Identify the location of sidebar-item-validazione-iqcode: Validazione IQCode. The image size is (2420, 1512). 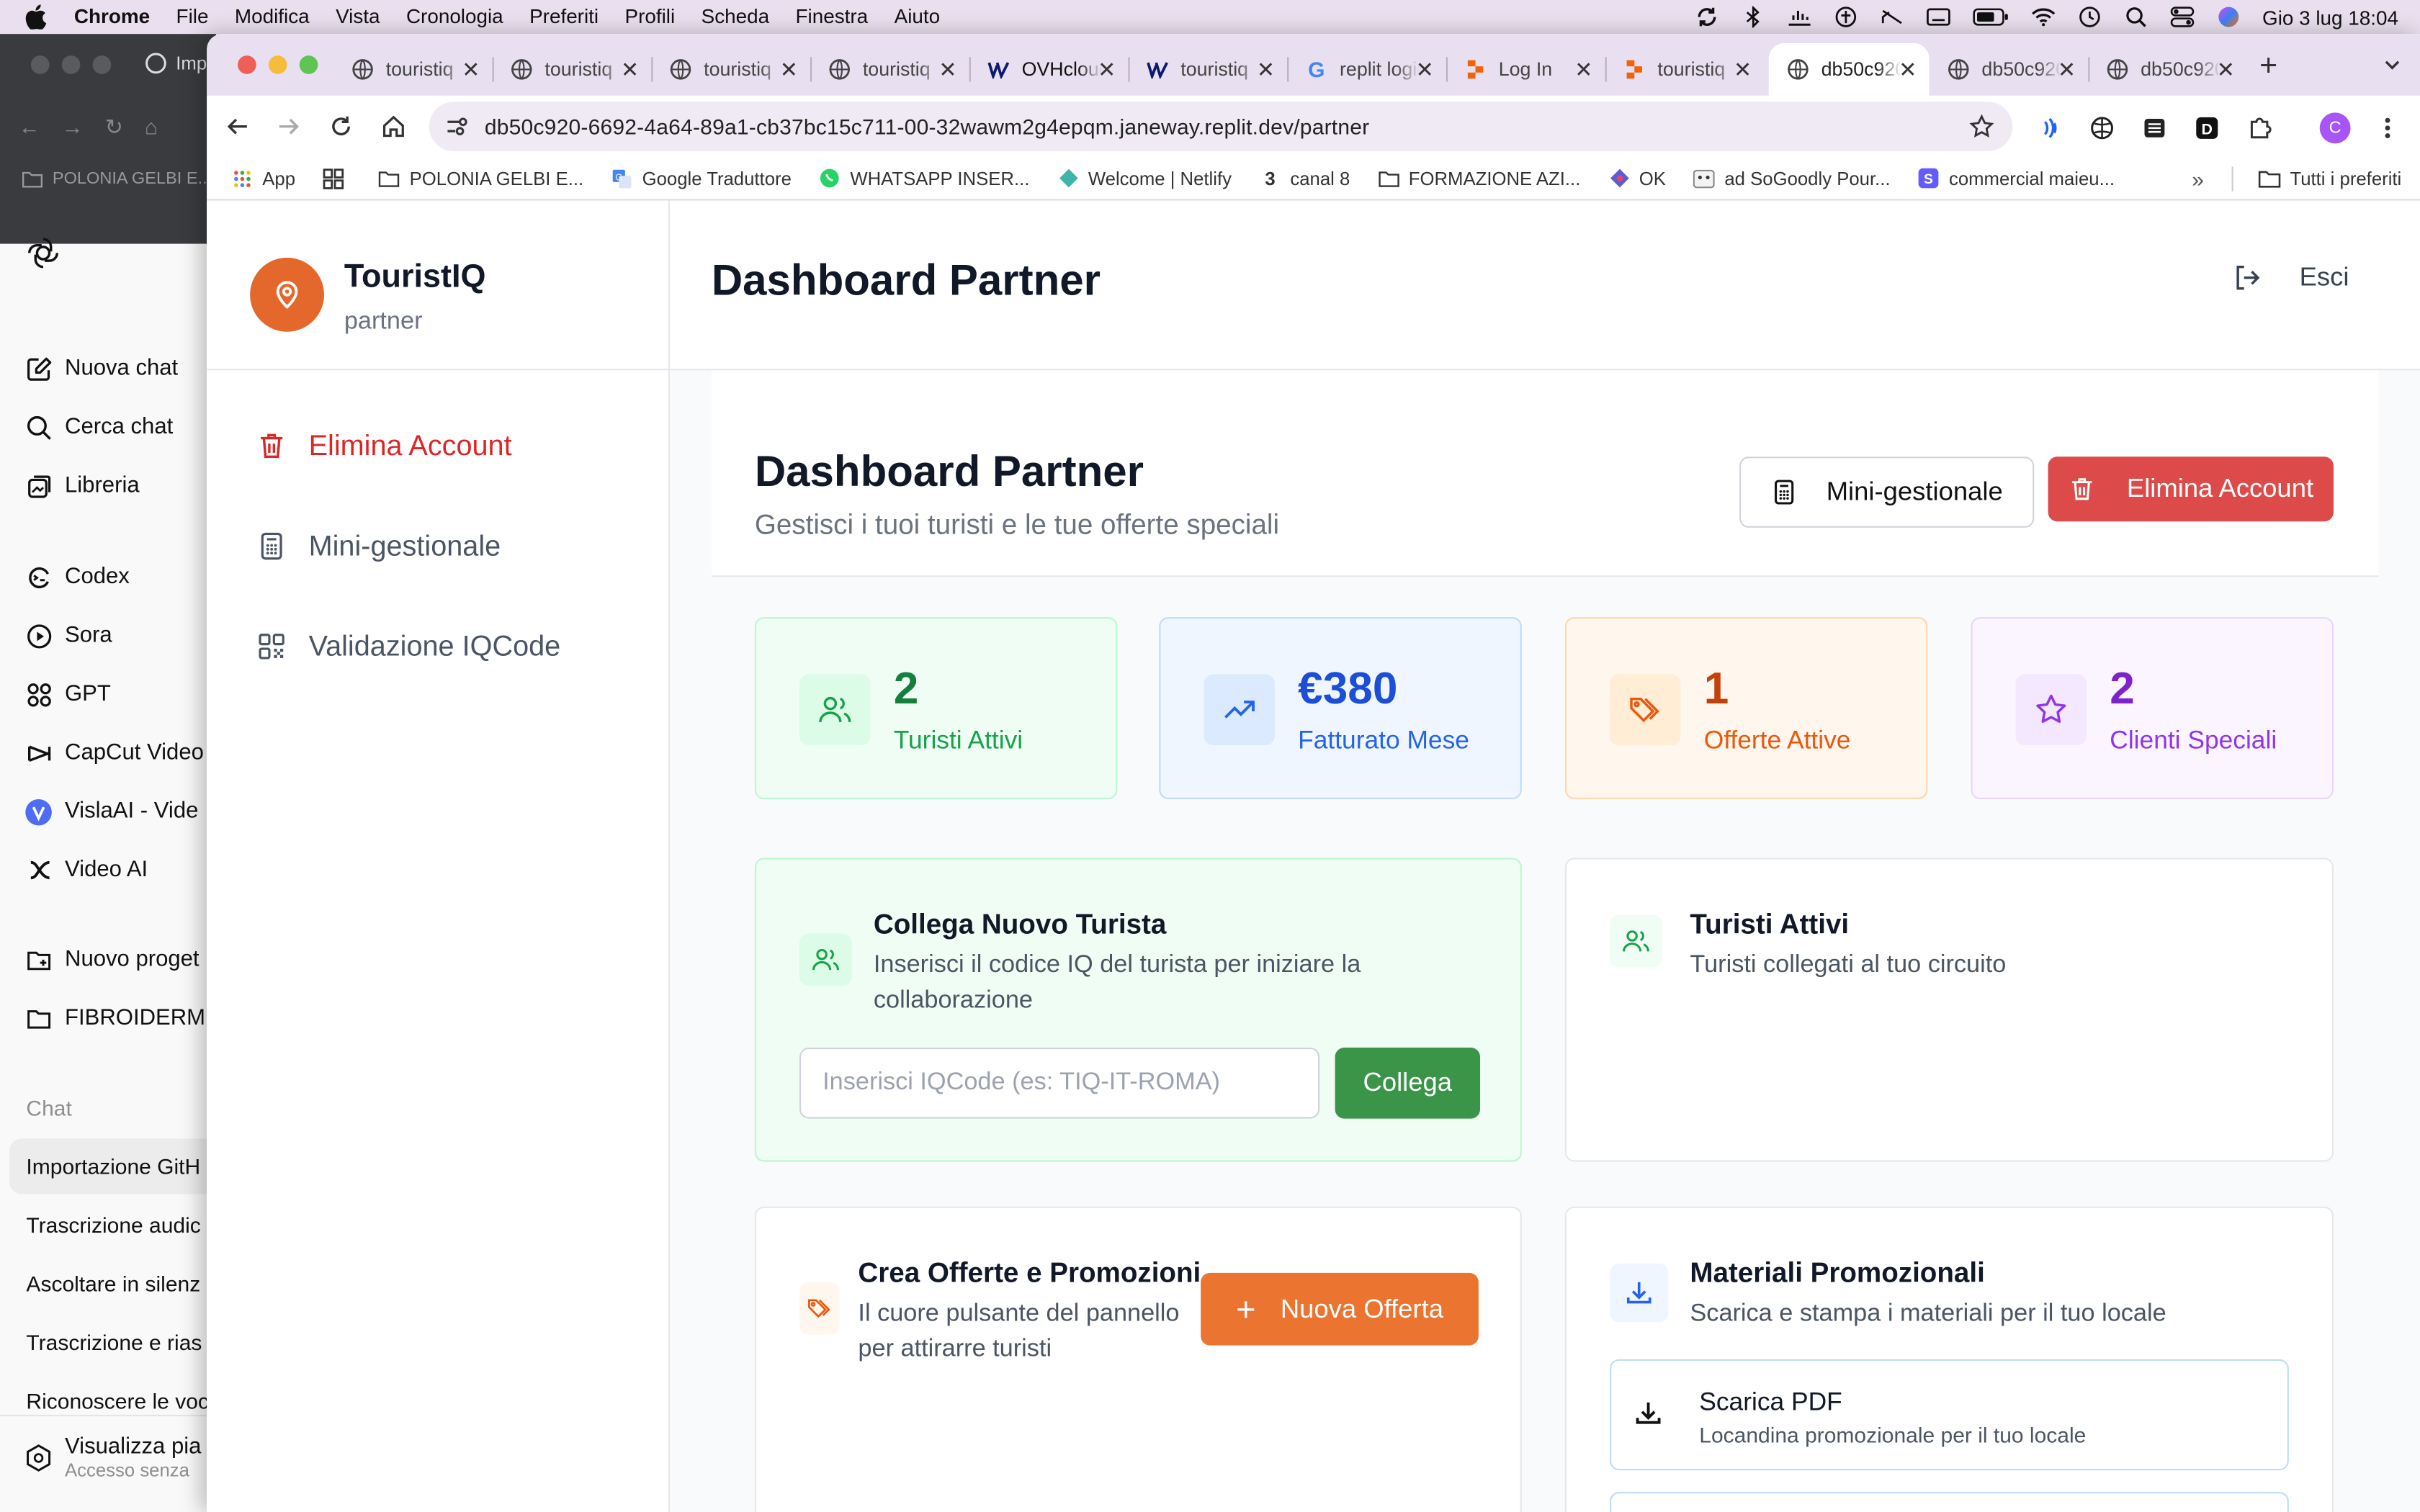
(408, 646).